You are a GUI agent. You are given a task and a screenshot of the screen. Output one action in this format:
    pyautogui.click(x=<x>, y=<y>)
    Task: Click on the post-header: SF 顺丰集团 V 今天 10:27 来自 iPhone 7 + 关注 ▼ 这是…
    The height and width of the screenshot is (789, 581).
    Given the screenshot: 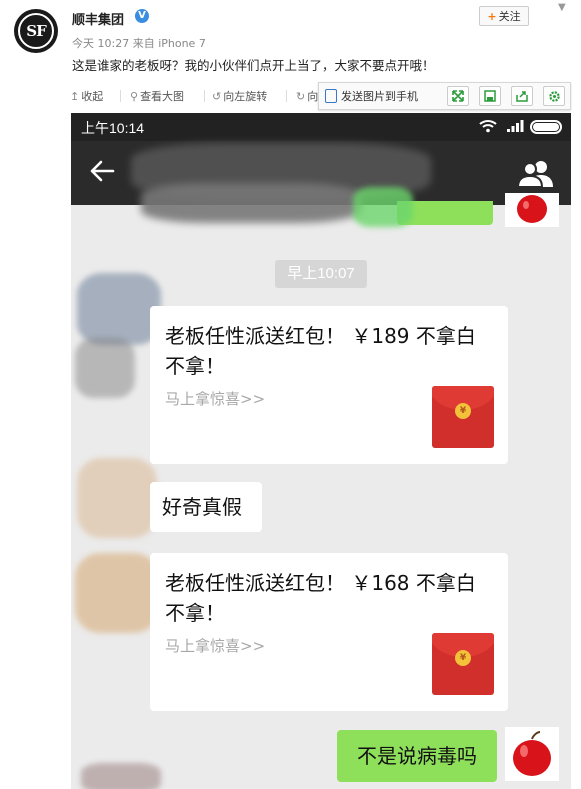 What is the action you would take?
    pyautogui.click(x=290, y=43)
    